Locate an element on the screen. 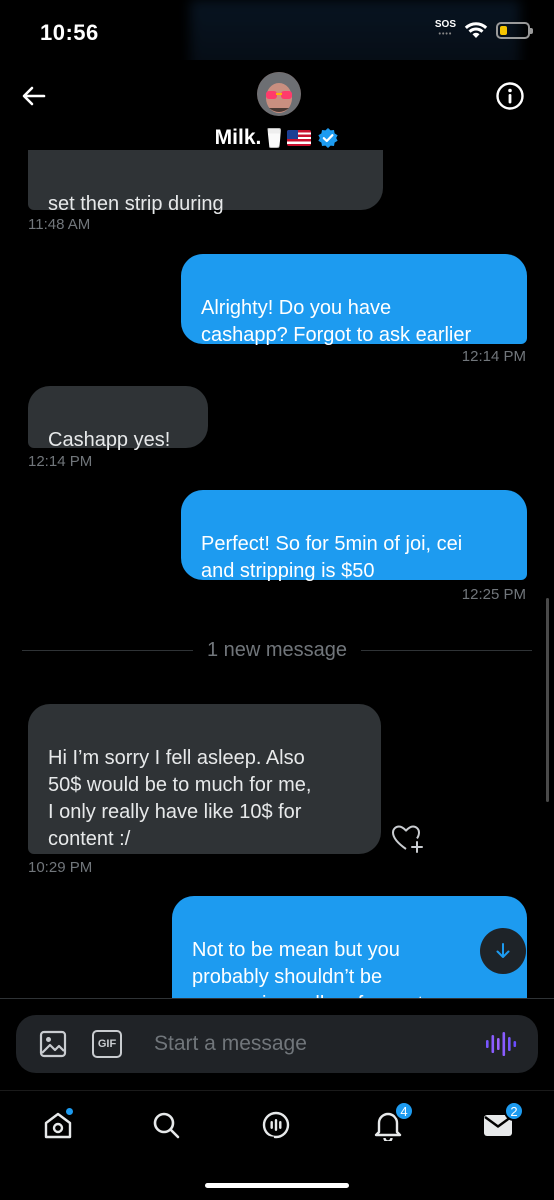  notifications-badge: 4 is located at coordinates (404, 1111).